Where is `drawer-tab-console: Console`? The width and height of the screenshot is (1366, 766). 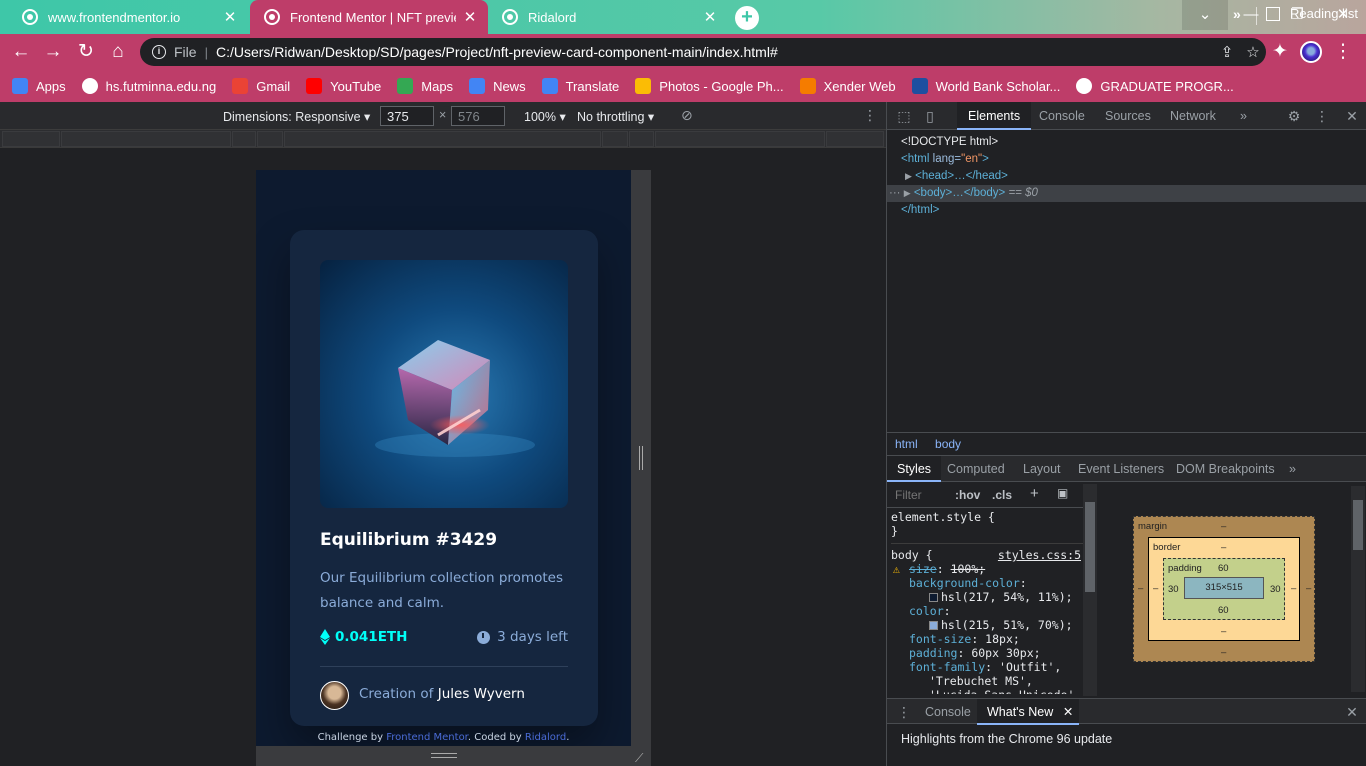 drawer-tab-console: Console is located at coordinates (948, 712).